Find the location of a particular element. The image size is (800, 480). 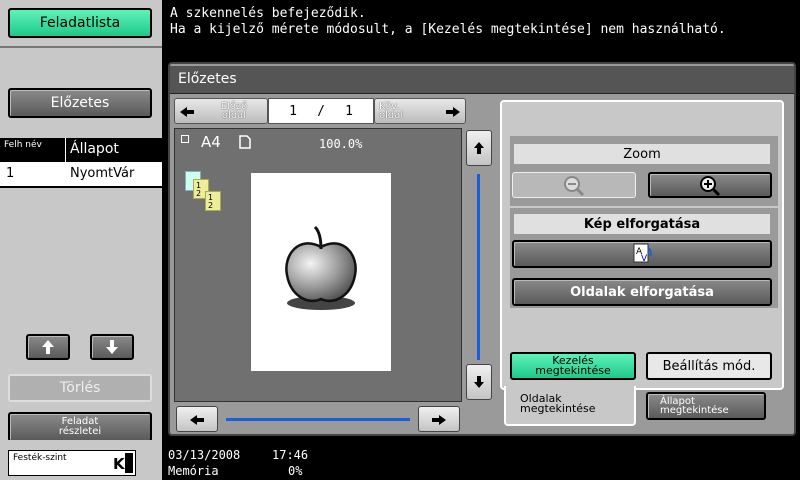

rotate-pages-button: Oldalak elforgatása is located at coordinates (642, 292).